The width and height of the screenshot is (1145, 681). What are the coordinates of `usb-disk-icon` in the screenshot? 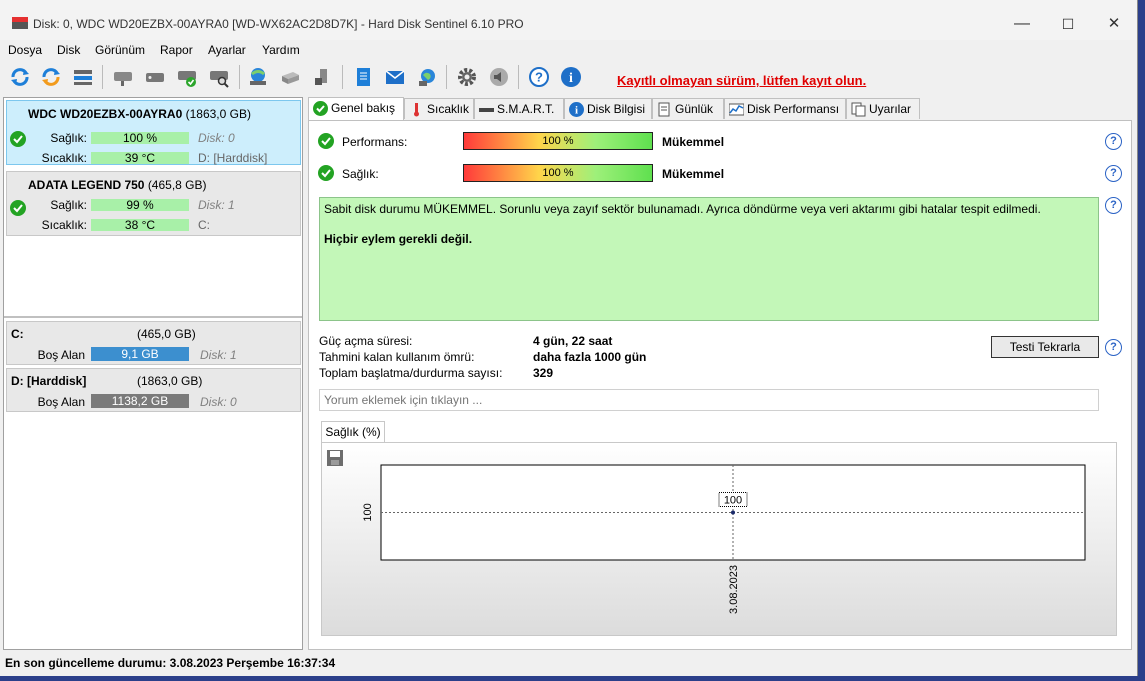 It's located at (322, 77).